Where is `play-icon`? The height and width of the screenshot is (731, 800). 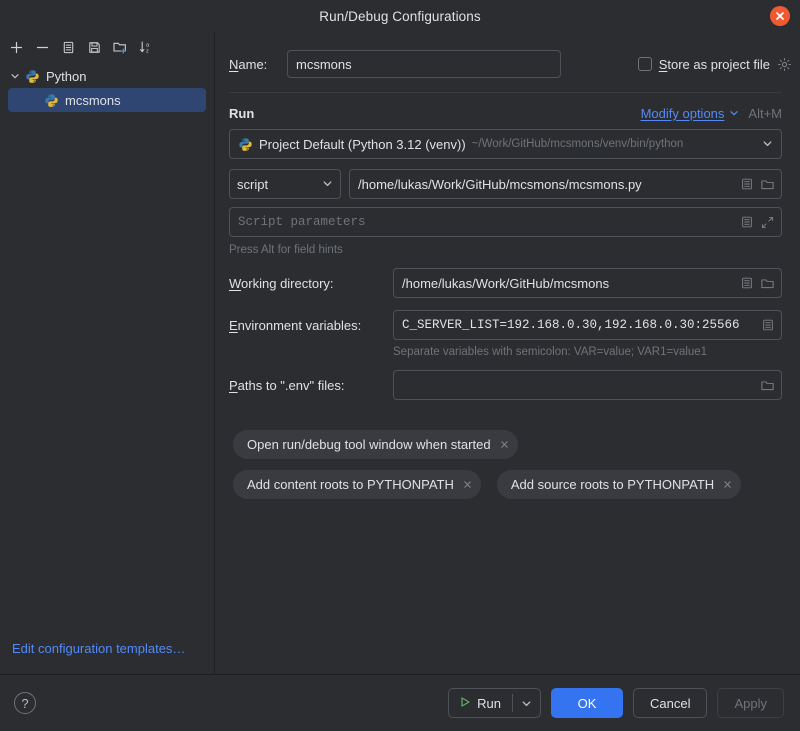 play-icon is located at coordinates (465, 703).